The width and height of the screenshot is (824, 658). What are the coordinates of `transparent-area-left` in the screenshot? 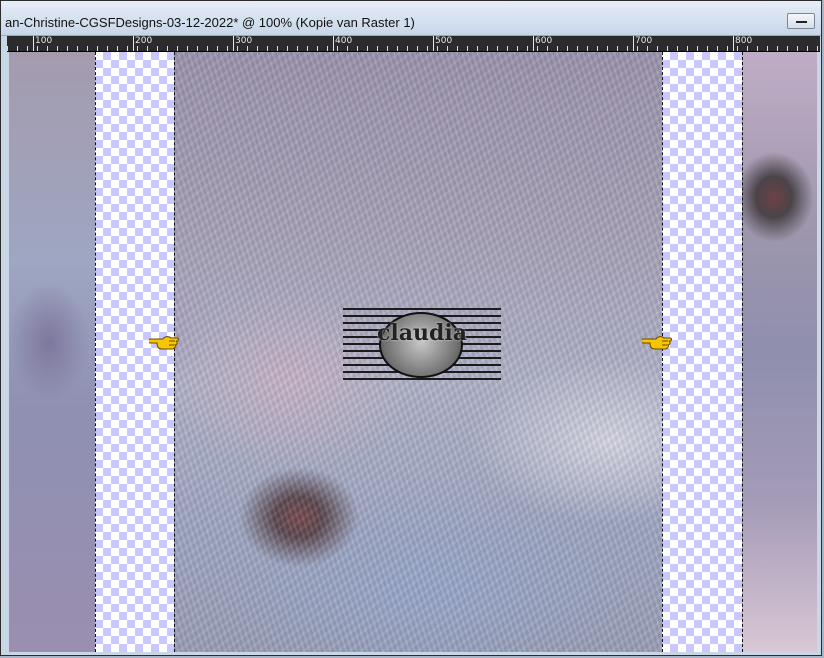 It's located at (134, 352).